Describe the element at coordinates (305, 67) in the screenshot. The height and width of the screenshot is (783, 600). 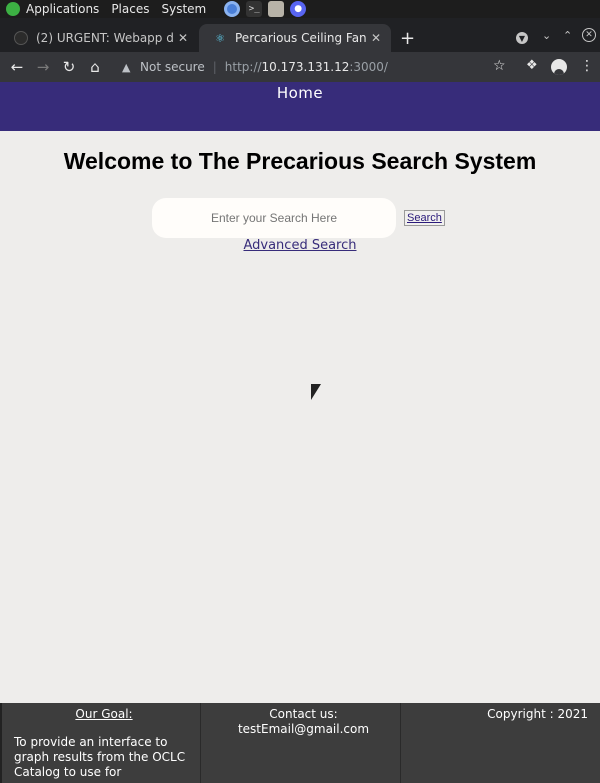
I see `url-host: 10.173.131.12` at that location.